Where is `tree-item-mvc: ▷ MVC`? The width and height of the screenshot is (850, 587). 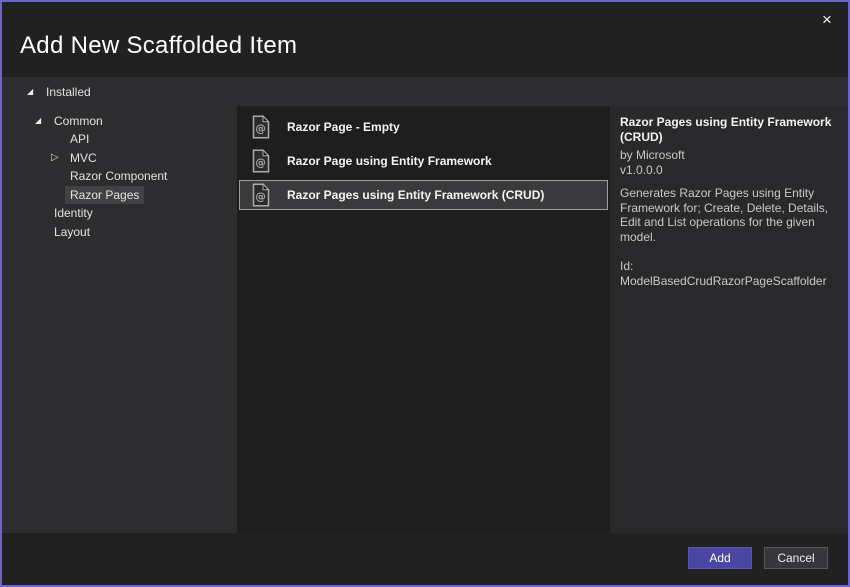 tree-item-mvc: ▷ MVC is located at coordinates (119, 158).